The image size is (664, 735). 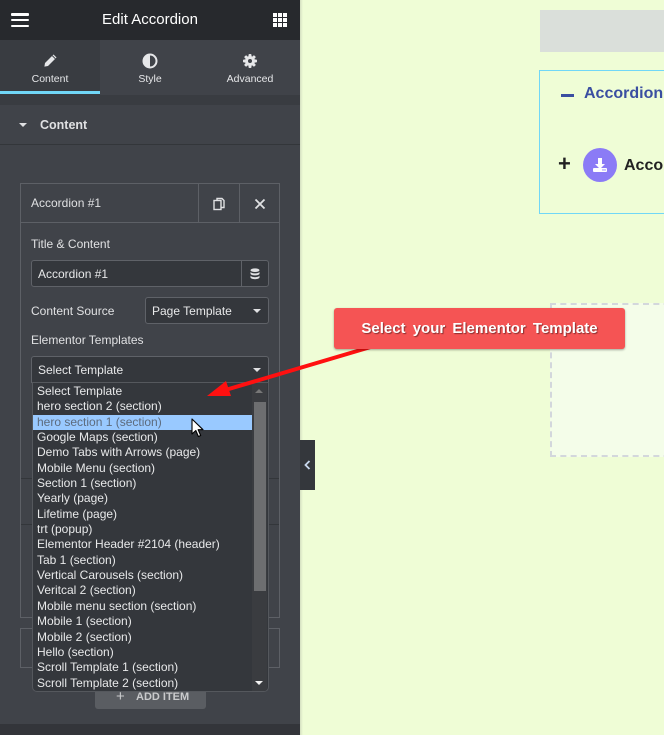 What do you see at coordinates (643, 166) in the screenshot?
I see `accordion-item-title: Acco` at bounding box center [643, 166].